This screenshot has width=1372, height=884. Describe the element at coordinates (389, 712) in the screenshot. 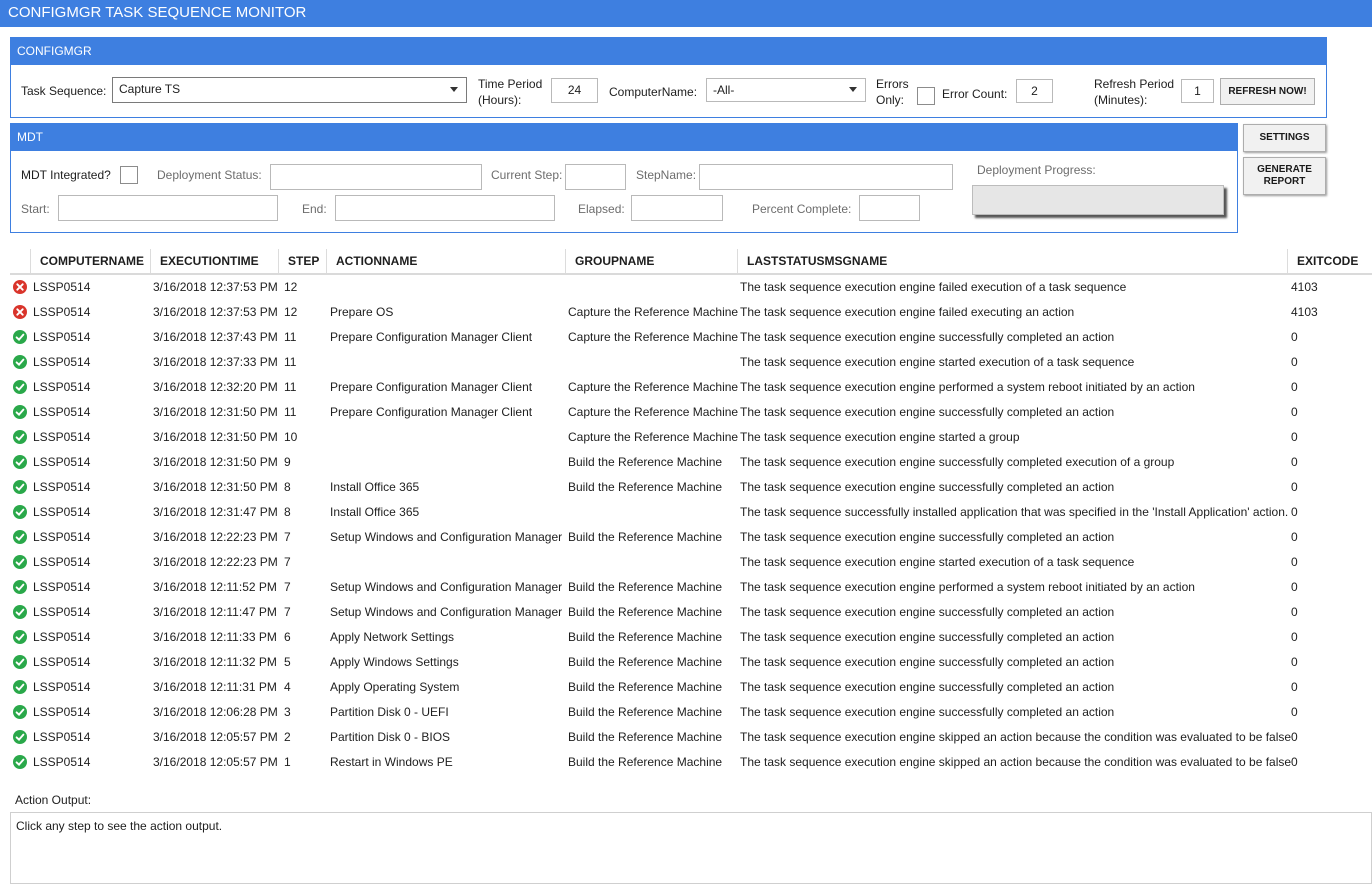

I see `cell-actionname: Partition Disk 0 - UEFI` at that location.